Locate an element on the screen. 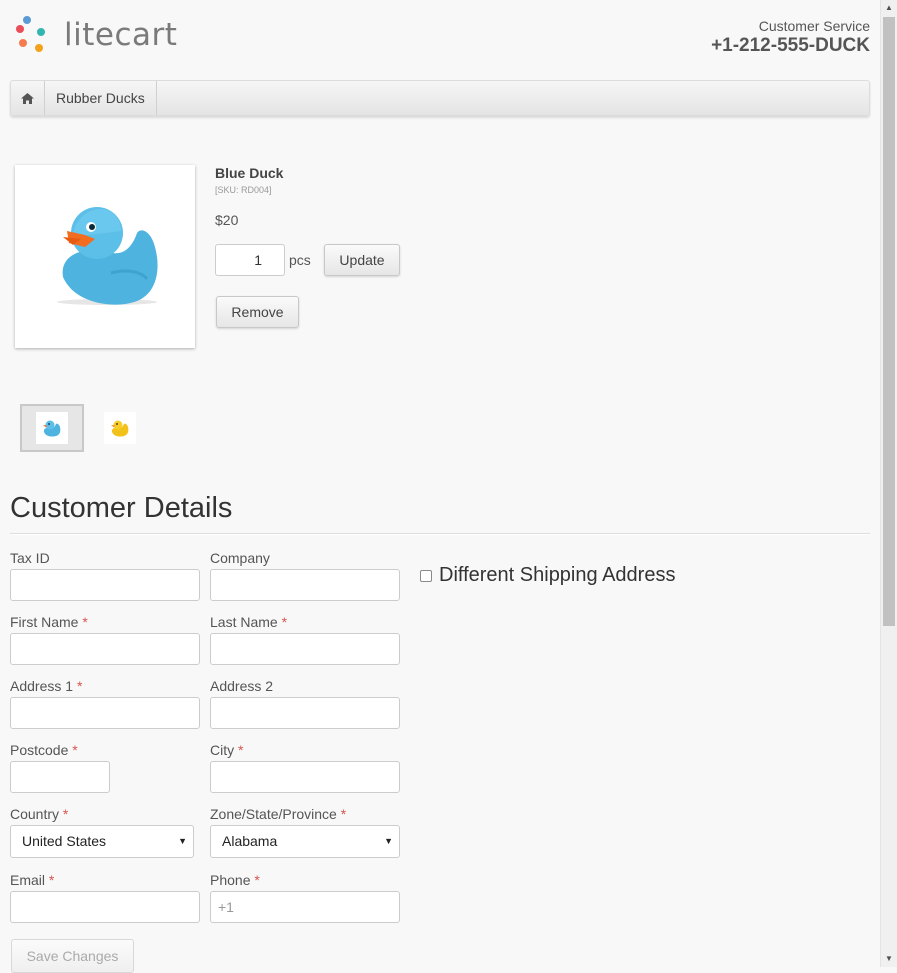  first-name-field is located at coordinates (105, 649).